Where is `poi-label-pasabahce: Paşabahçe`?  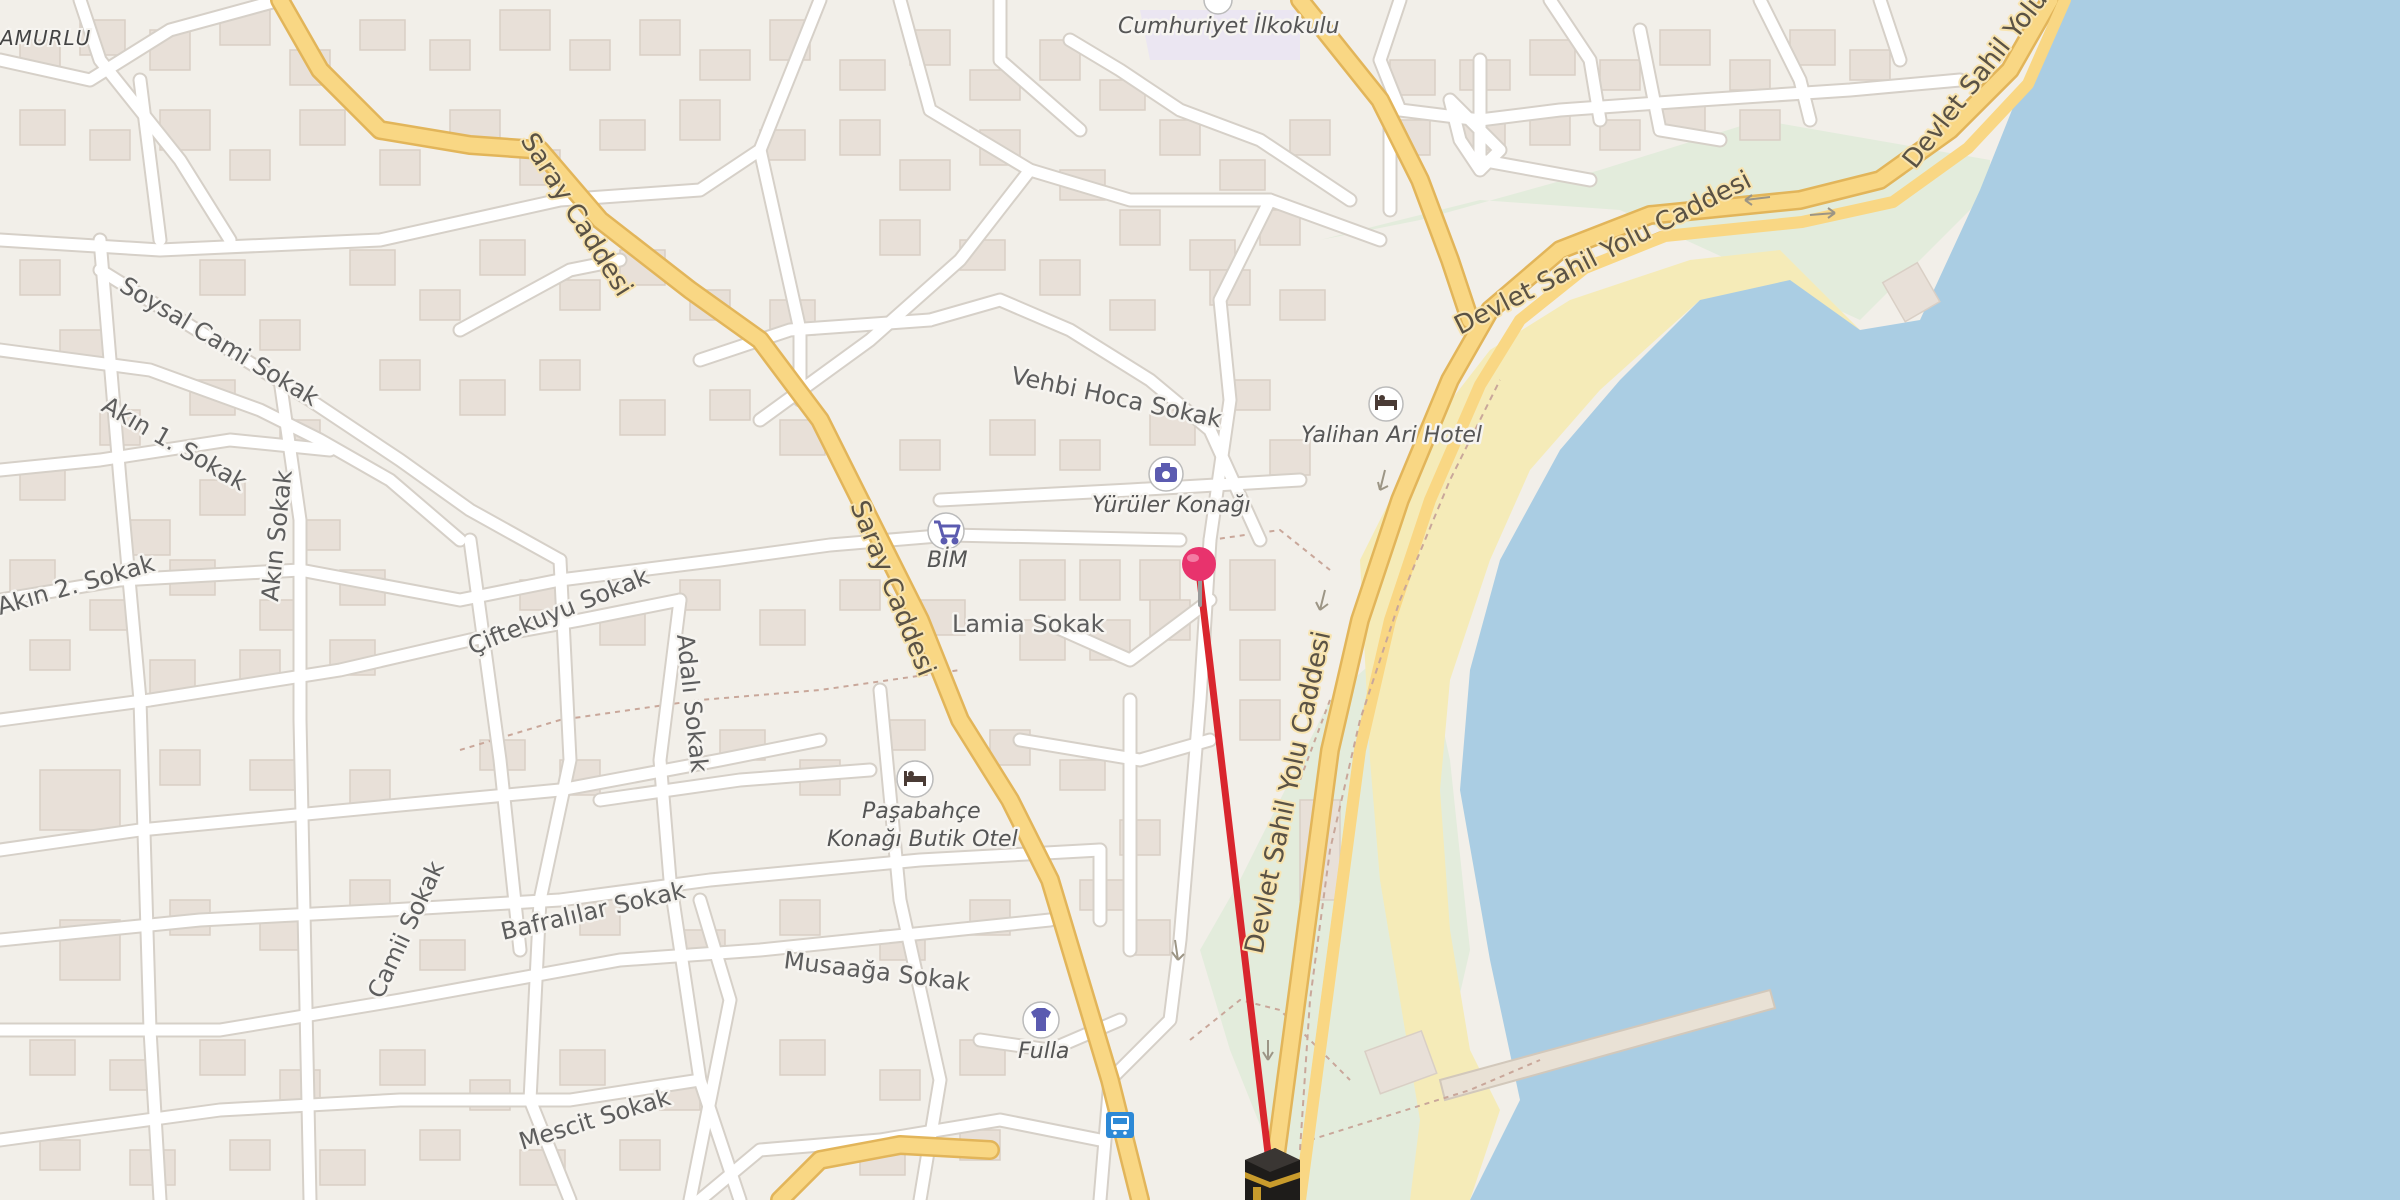 poi-label-pasabahce: Paşabahçe is located at coordinates (921, 811).